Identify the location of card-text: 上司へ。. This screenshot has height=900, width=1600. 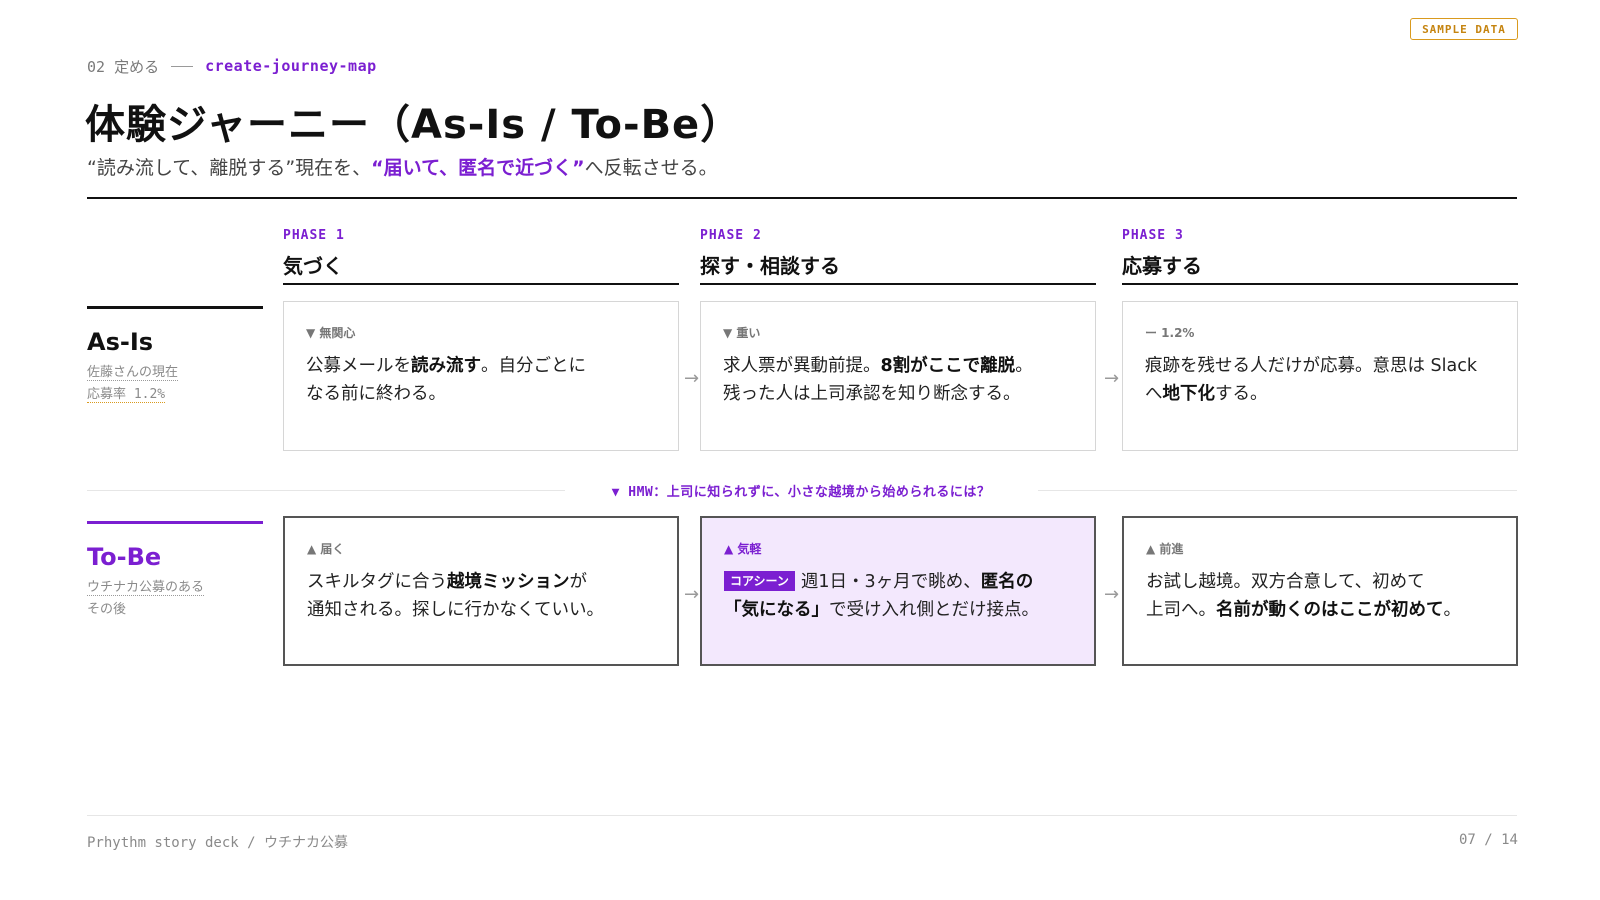
(1181, 610).